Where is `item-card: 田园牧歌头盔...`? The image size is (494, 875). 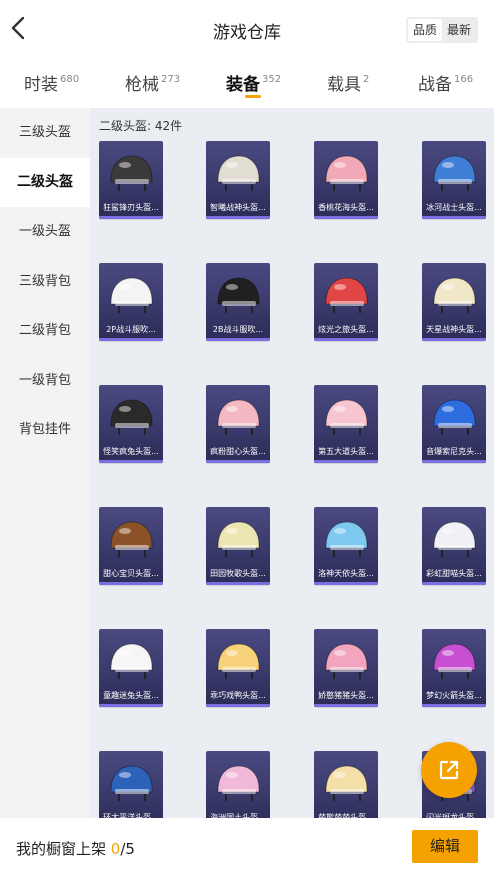
item-card: 田园牧歌头盔... is located at coordinates (238, 546).